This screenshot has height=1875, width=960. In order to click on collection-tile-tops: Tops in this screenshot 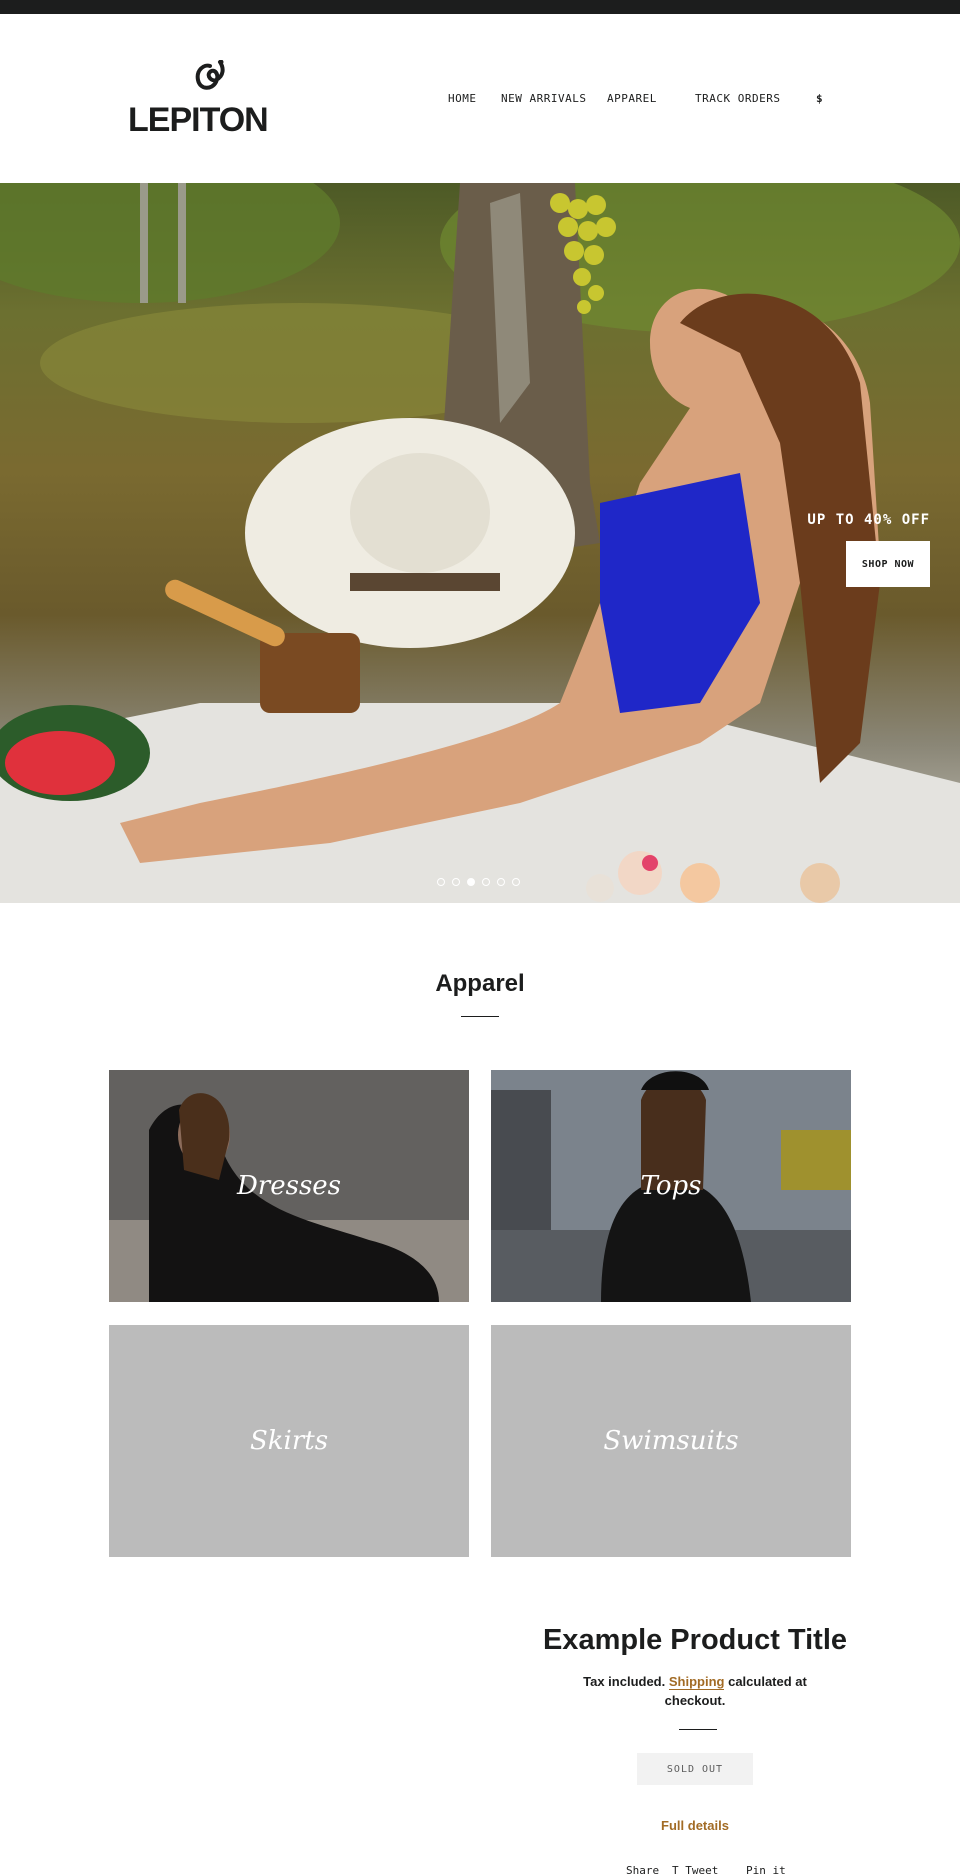, I will do `click(671, 1186)`.